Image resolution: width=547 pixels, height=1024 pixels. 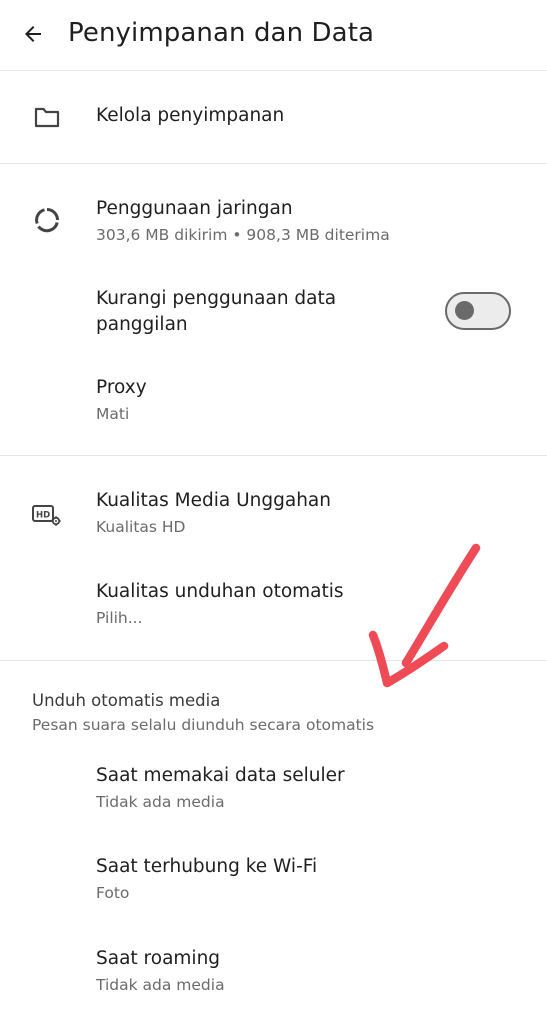 I want to click on proxy-item: Proxy Mati, so click(x=273, y=408).